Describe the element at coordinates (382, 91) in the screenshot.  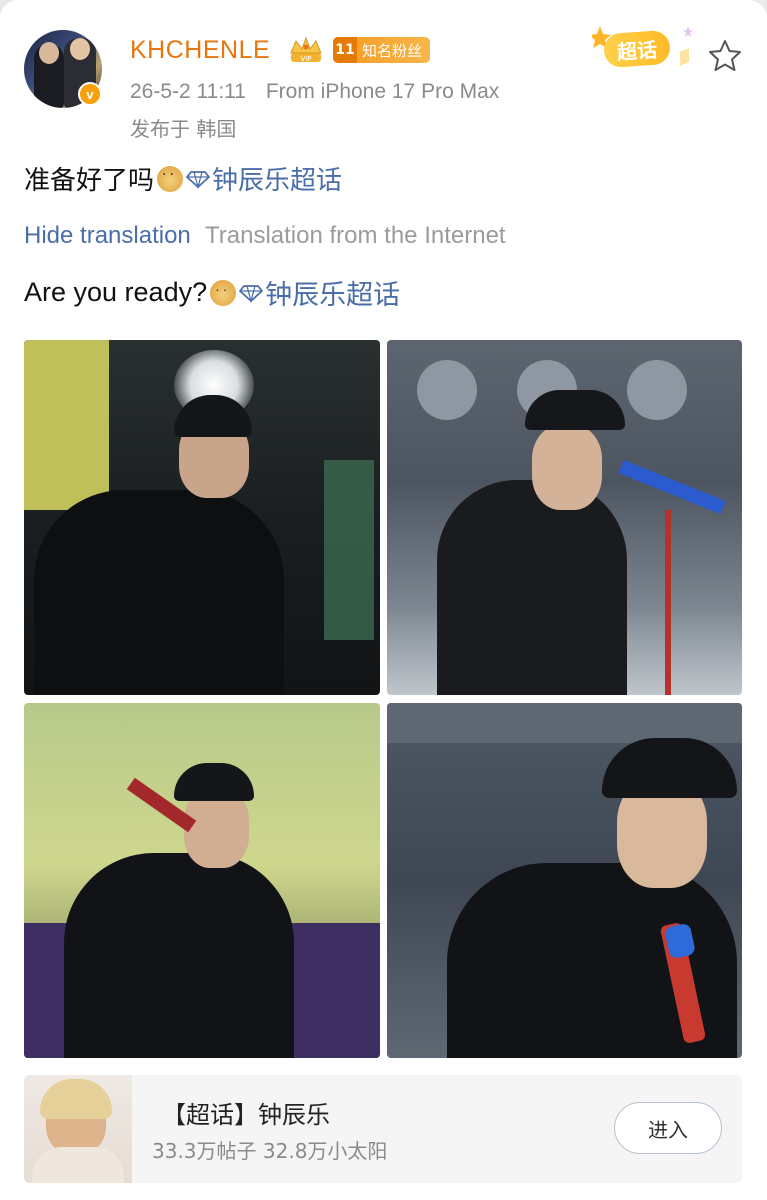
I see `post-source: From iPhone 17 Pro Max` at that location.